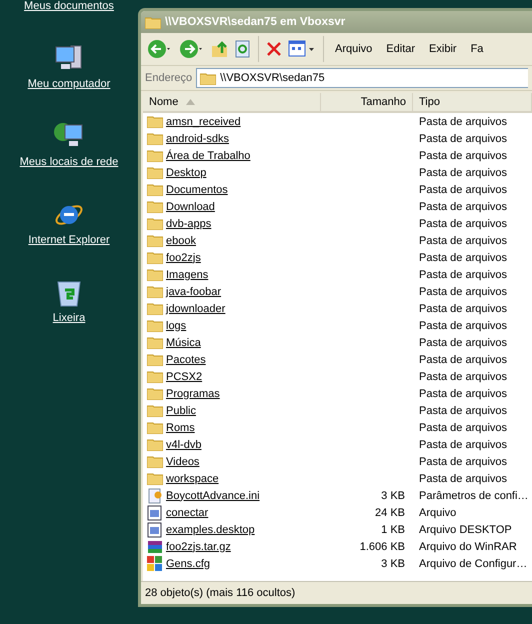 This screenshot has width=532, height=624. Describe the element at coordinates (189, 224) in the screenshot. I see `file-name: dvb-apps` at that location.